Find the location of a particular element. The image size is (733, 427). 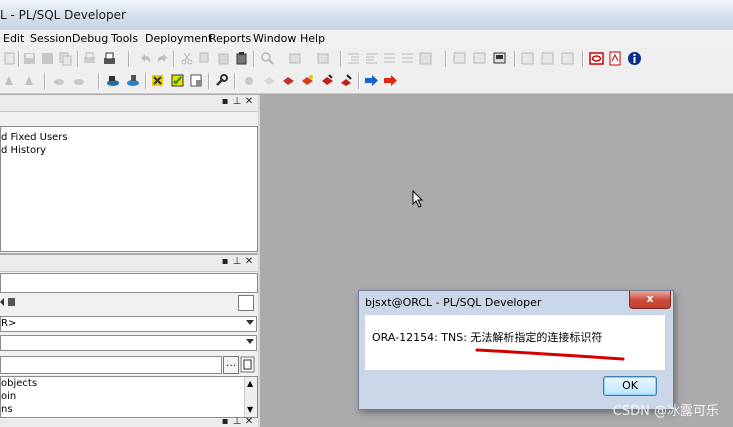

toolbar-secondary is located at coordinates (366, 82).